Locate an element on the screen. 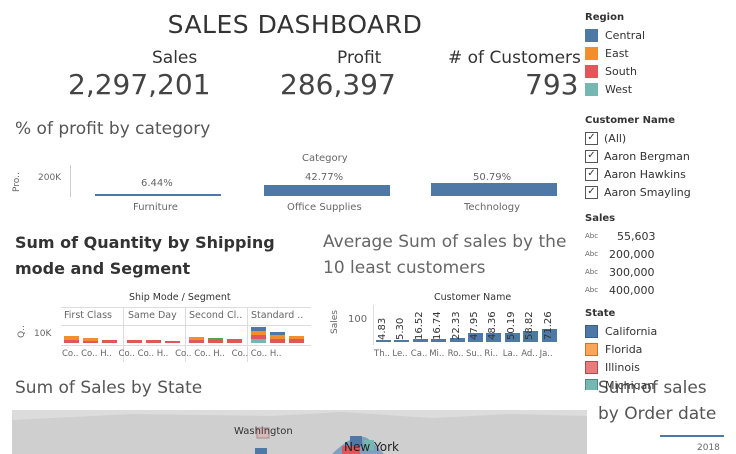 This screenshot has width=736, height=454. customer-item: ✓ Aaron Bergman is located at coordinates (660, 156).